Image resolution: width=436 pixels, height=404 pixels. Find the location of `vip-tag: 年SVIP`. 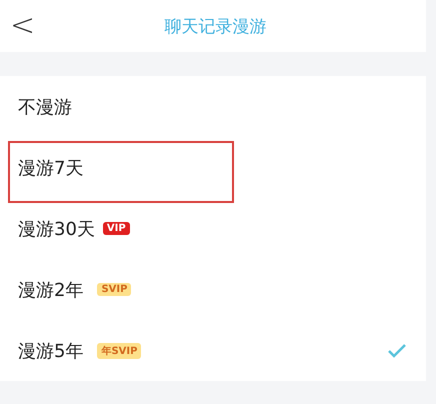

vip-tag: 年SVIP is located at coordinates (119, 350).